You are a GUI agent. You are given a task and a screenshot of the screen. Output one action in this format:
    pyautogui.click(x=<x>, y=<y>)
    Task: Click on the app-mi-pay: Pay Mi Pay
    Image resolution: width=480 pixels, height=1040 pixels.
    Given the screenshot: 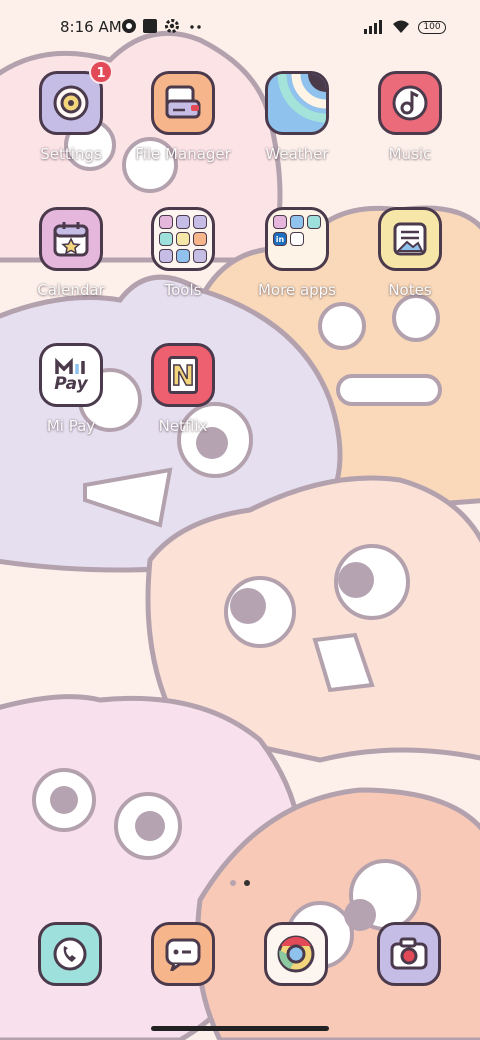 What is the action you would take?
    pyautogui.click(x=71, y=389)
    